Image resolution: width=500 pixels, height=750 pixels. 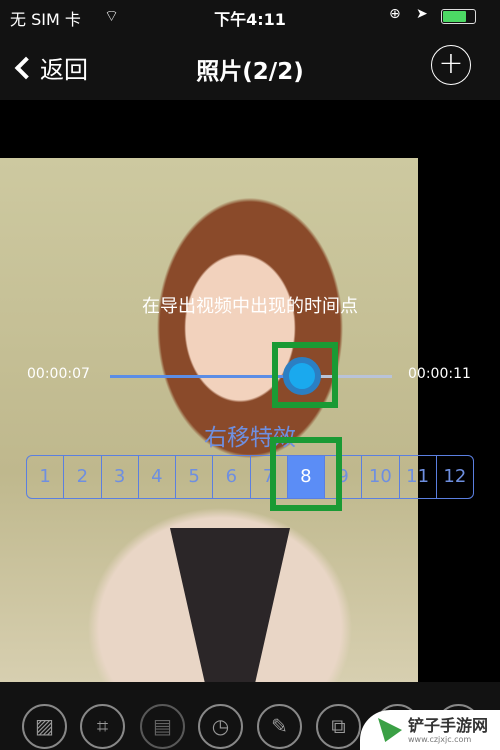 What do you see at coordinates (439, 374) in the screenshot?
I see `end-time: 00:00:11` at bounding box center [439, 374].